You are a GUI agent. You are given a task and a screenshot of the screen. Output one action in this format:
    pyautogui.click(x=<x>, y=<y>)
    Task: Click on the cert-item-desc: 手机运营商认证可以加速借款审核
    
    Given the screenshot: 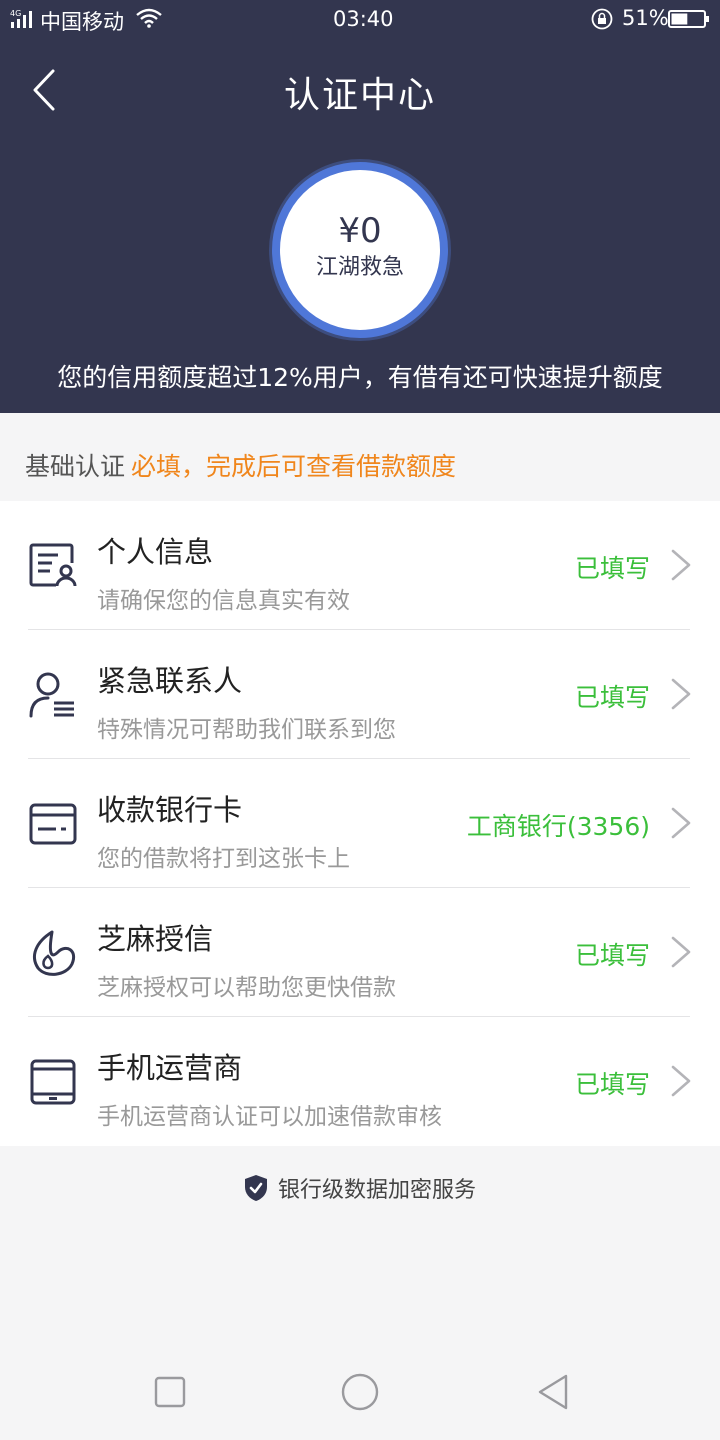 What is the action you would take?
    pyautogui.click(x=269, y=1117)
    